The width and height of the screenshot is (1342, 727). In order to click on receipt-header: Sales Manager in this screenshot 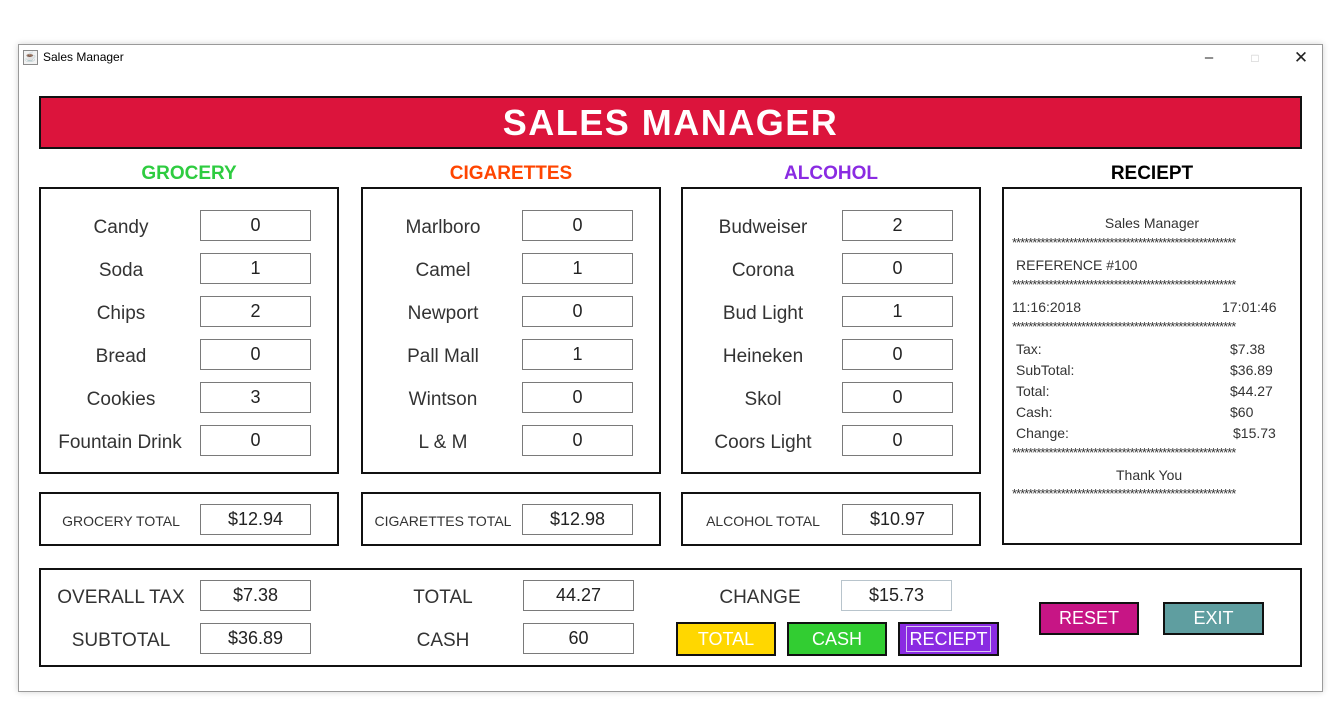, I will do `click(1152, 223)`.